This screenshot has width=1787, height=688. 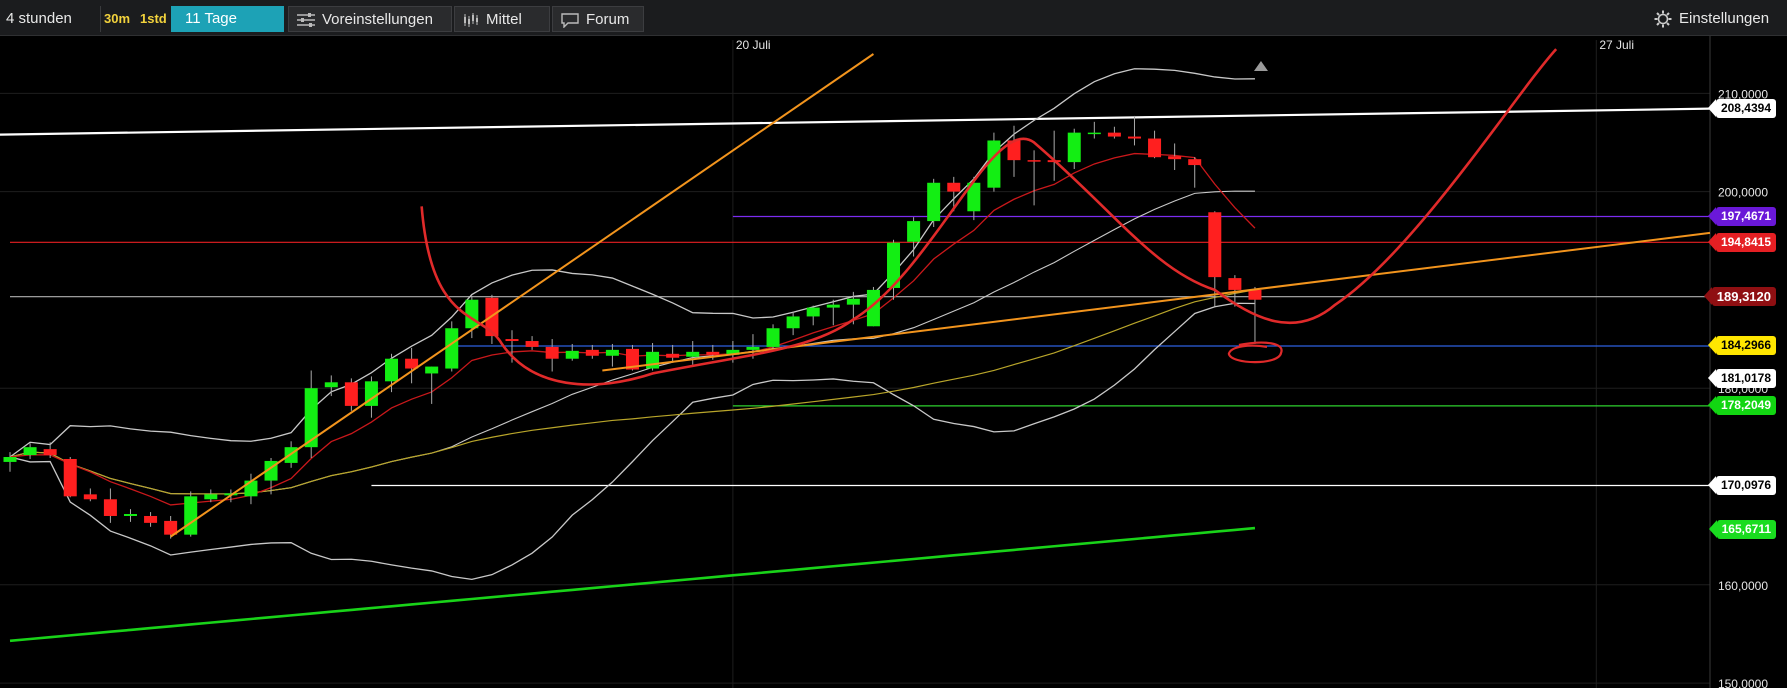 What do you see at coordinates (1743, 682) in the screenshot?
I see `price-tick-label: 150,0000` at bounding box center [1743, 682].